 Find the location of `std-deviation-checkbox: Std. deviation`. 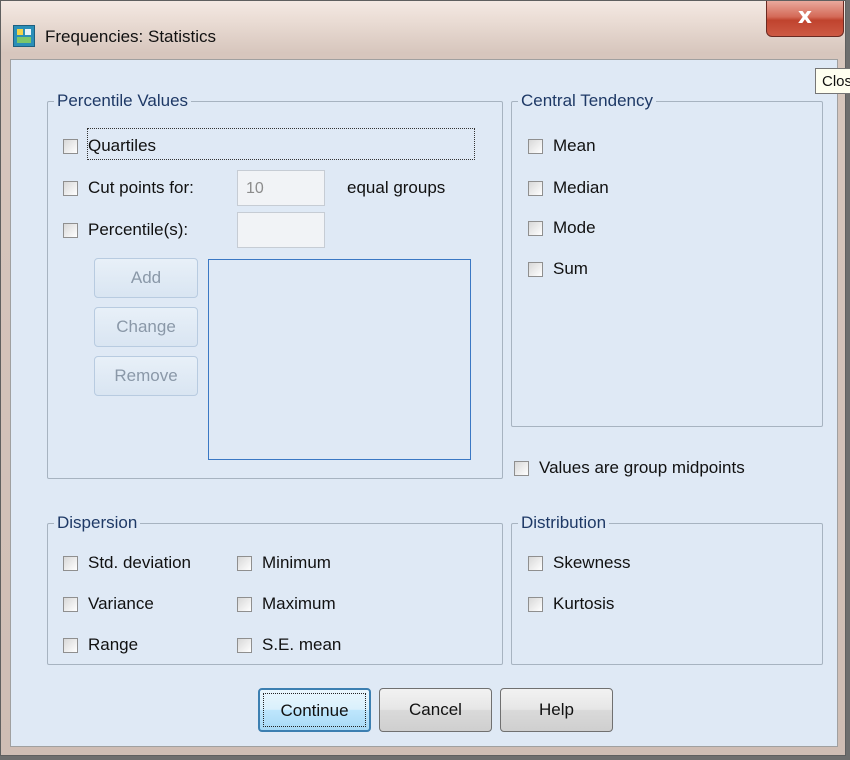

std-deviation-checkbox: Std. deviation is located at coordinates (127, 563).